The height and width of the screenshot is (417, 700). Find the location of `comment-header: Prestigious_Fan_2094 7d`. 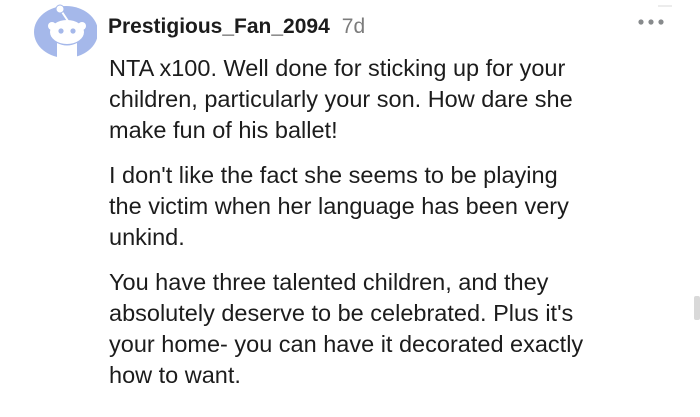

comment-header: Prestigious_Fan_2094 7d is located at coordinates (236, 27).